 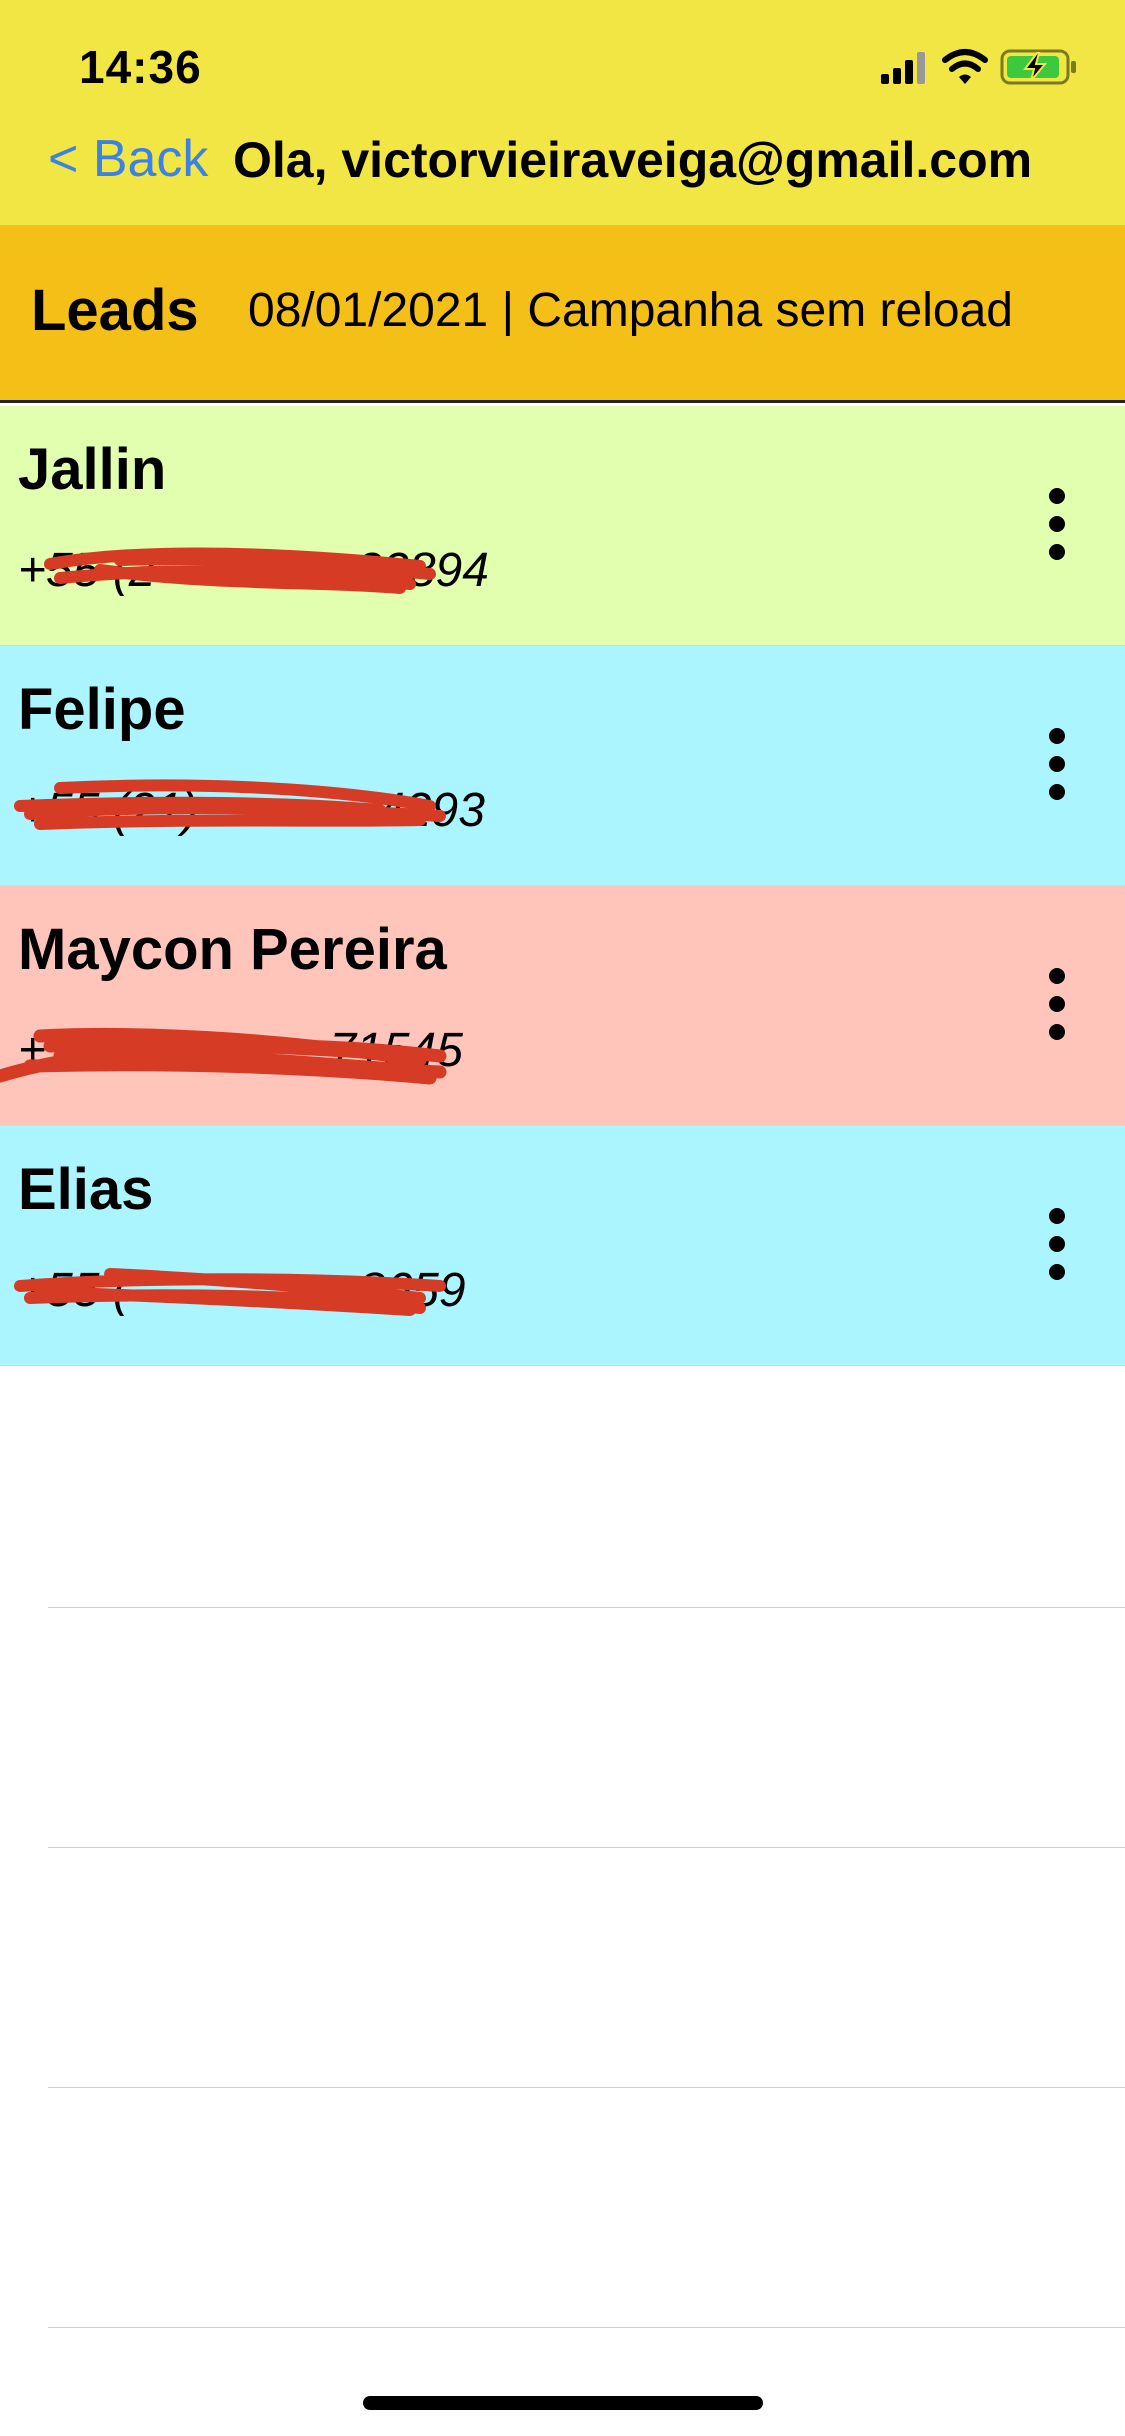 I want to click on status-bar: 14:36, so click(x=562, y=47).